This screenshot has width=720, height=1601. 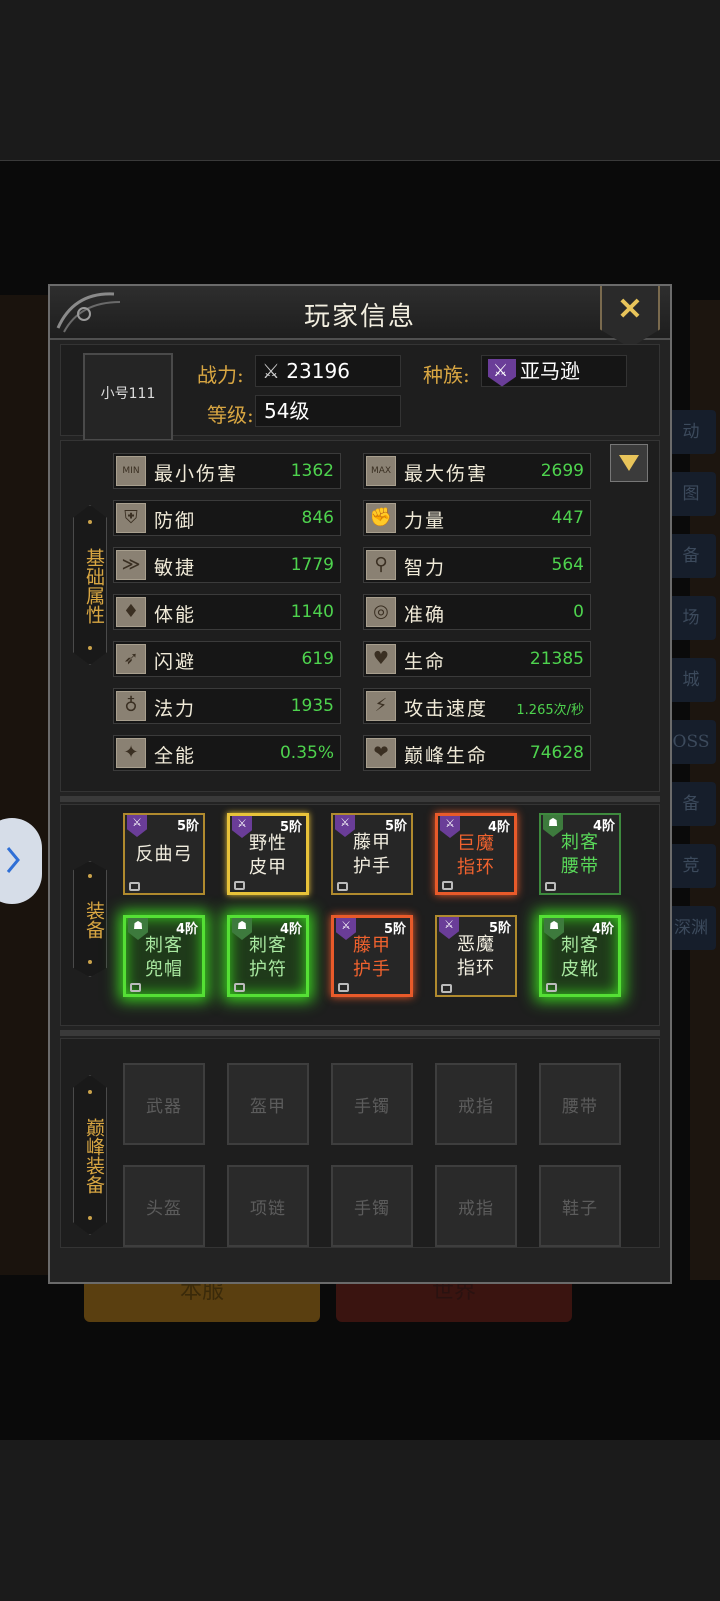 What do you see at coordinates (90, 919) in the screenshot?
I see `equipment-tab: 装备` at bounding box center [90, 919].